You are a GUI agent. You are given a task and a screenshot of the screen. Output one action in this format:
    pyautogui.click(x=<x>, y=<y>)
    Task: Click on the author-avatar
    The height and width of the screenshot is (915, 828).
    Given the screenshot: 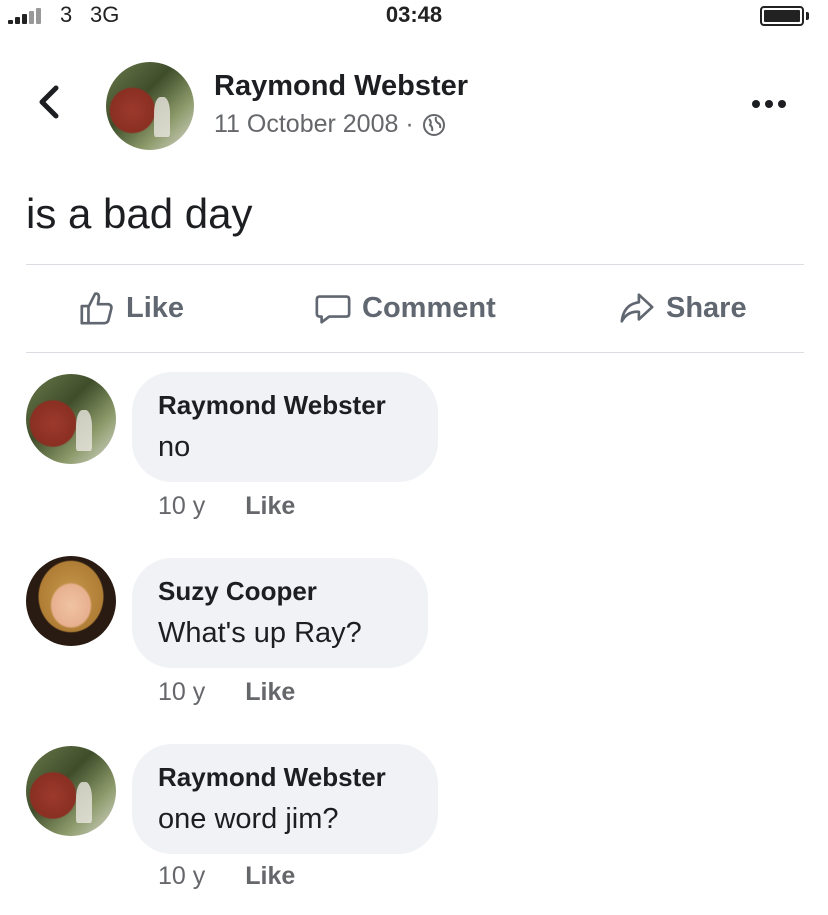 What is the action you would take?
    pyautogui.click(x=150, y=106)
    